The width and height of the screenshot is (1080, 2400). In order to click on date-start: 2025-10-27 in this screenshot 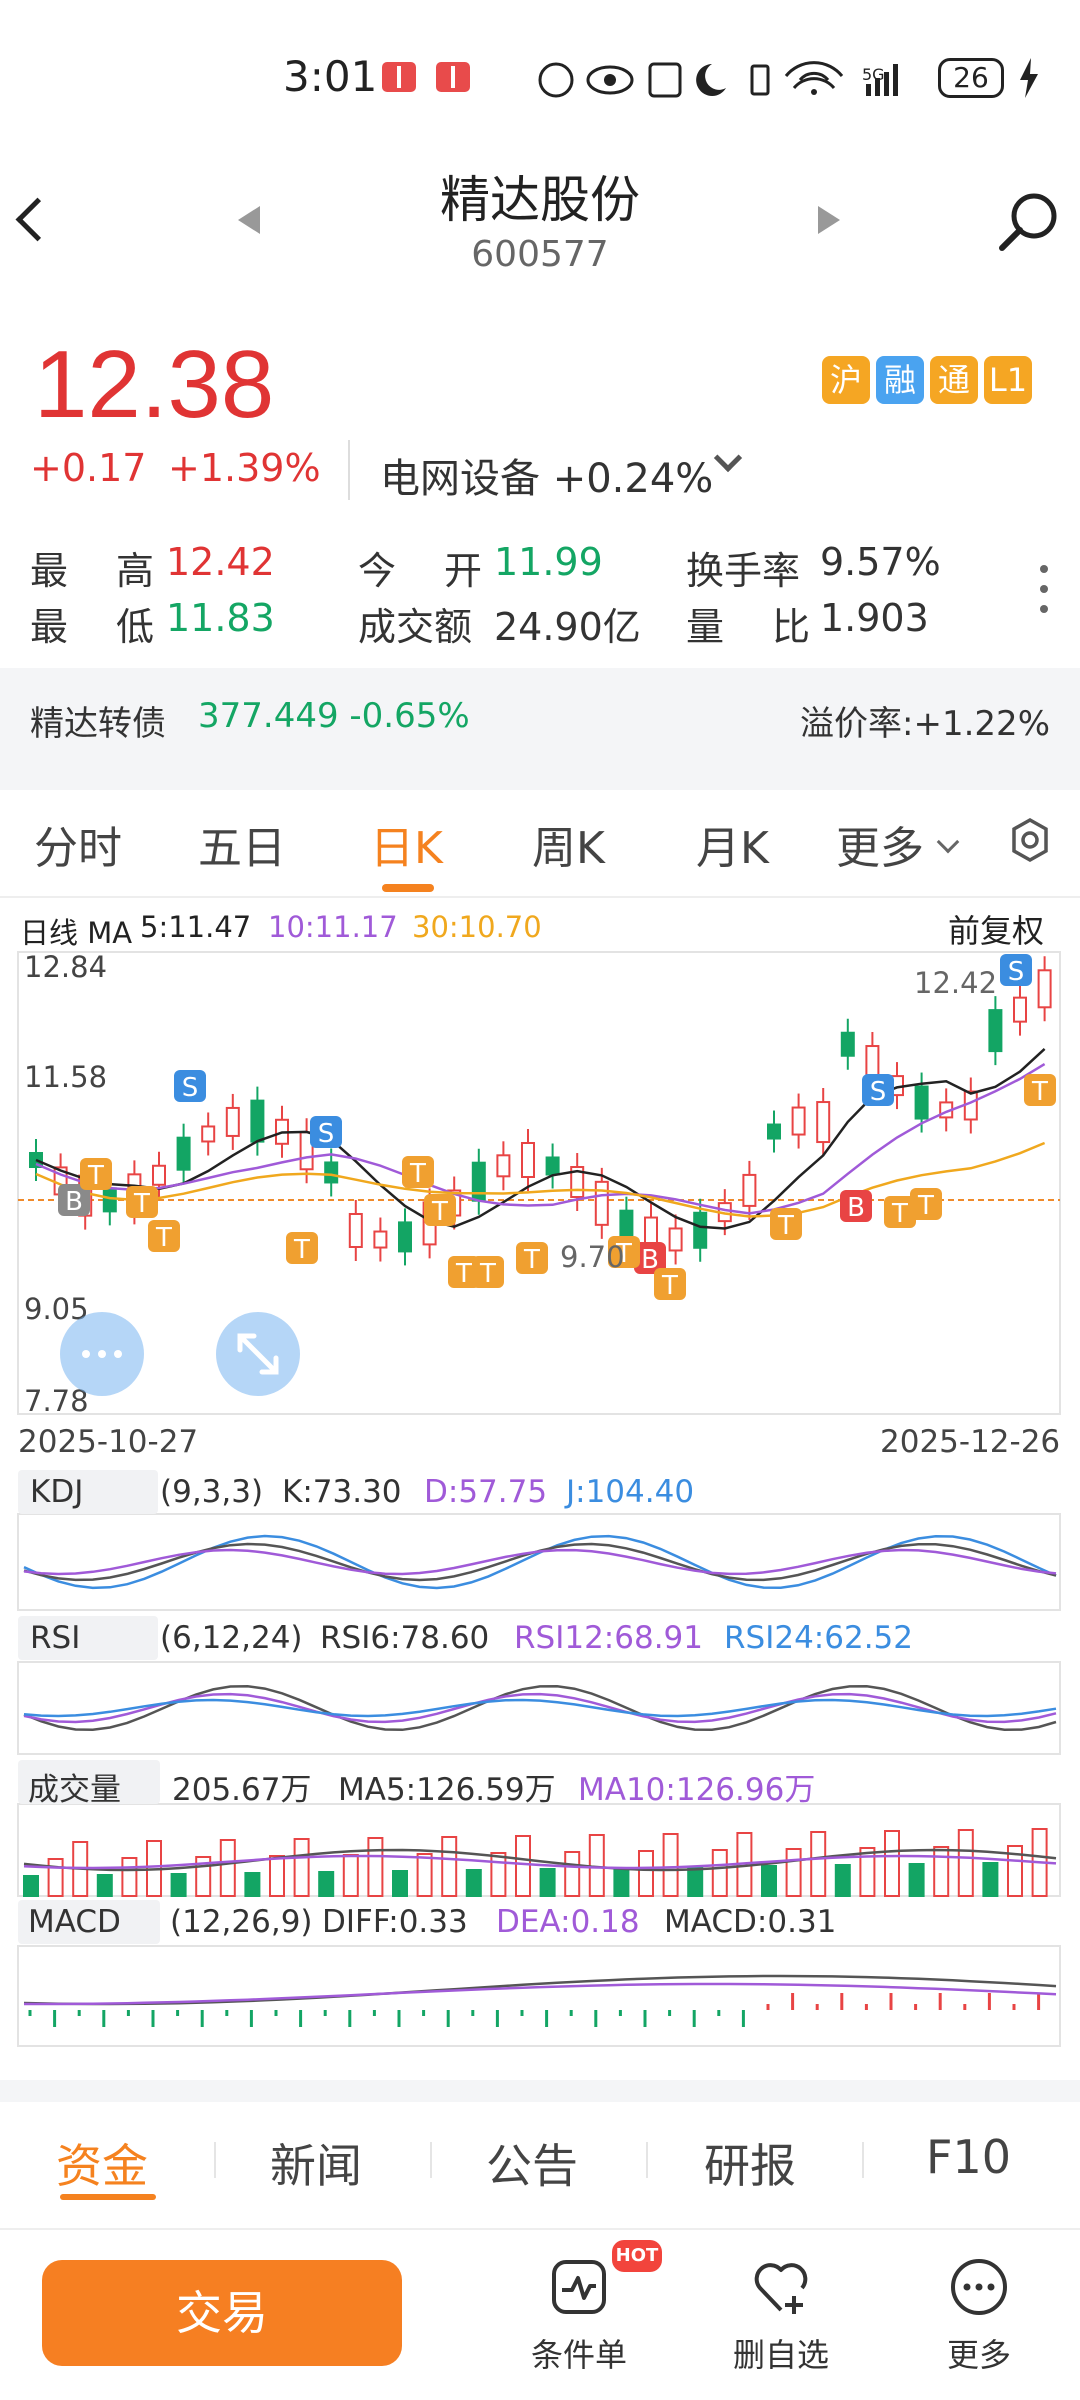, I will do `click(108, 1442)`.